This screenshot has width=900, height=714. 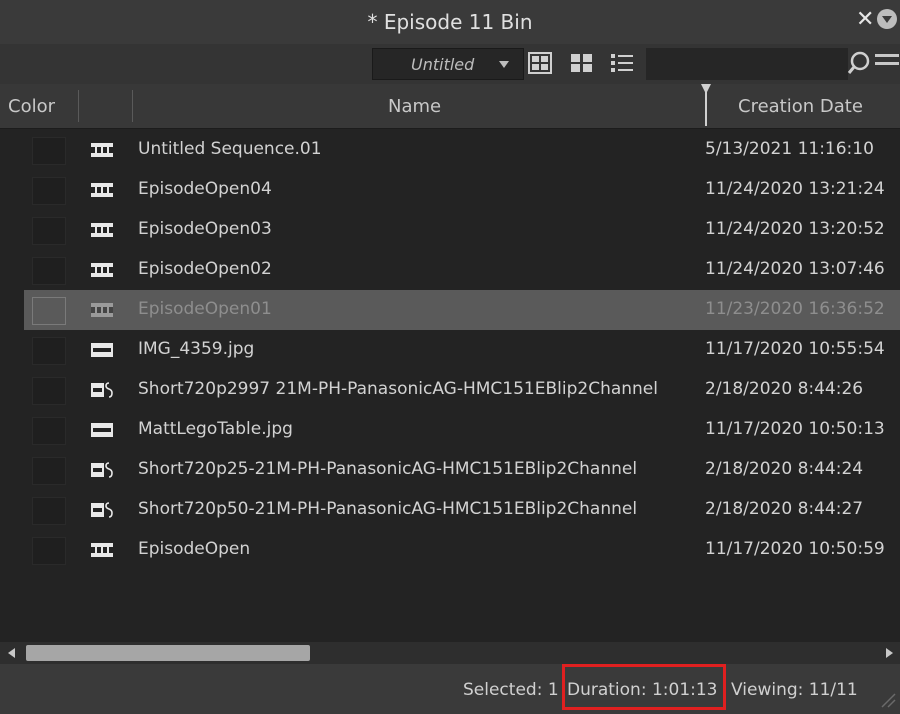 I want to click on toolbar: Untitled, so click(x=450, y=64).